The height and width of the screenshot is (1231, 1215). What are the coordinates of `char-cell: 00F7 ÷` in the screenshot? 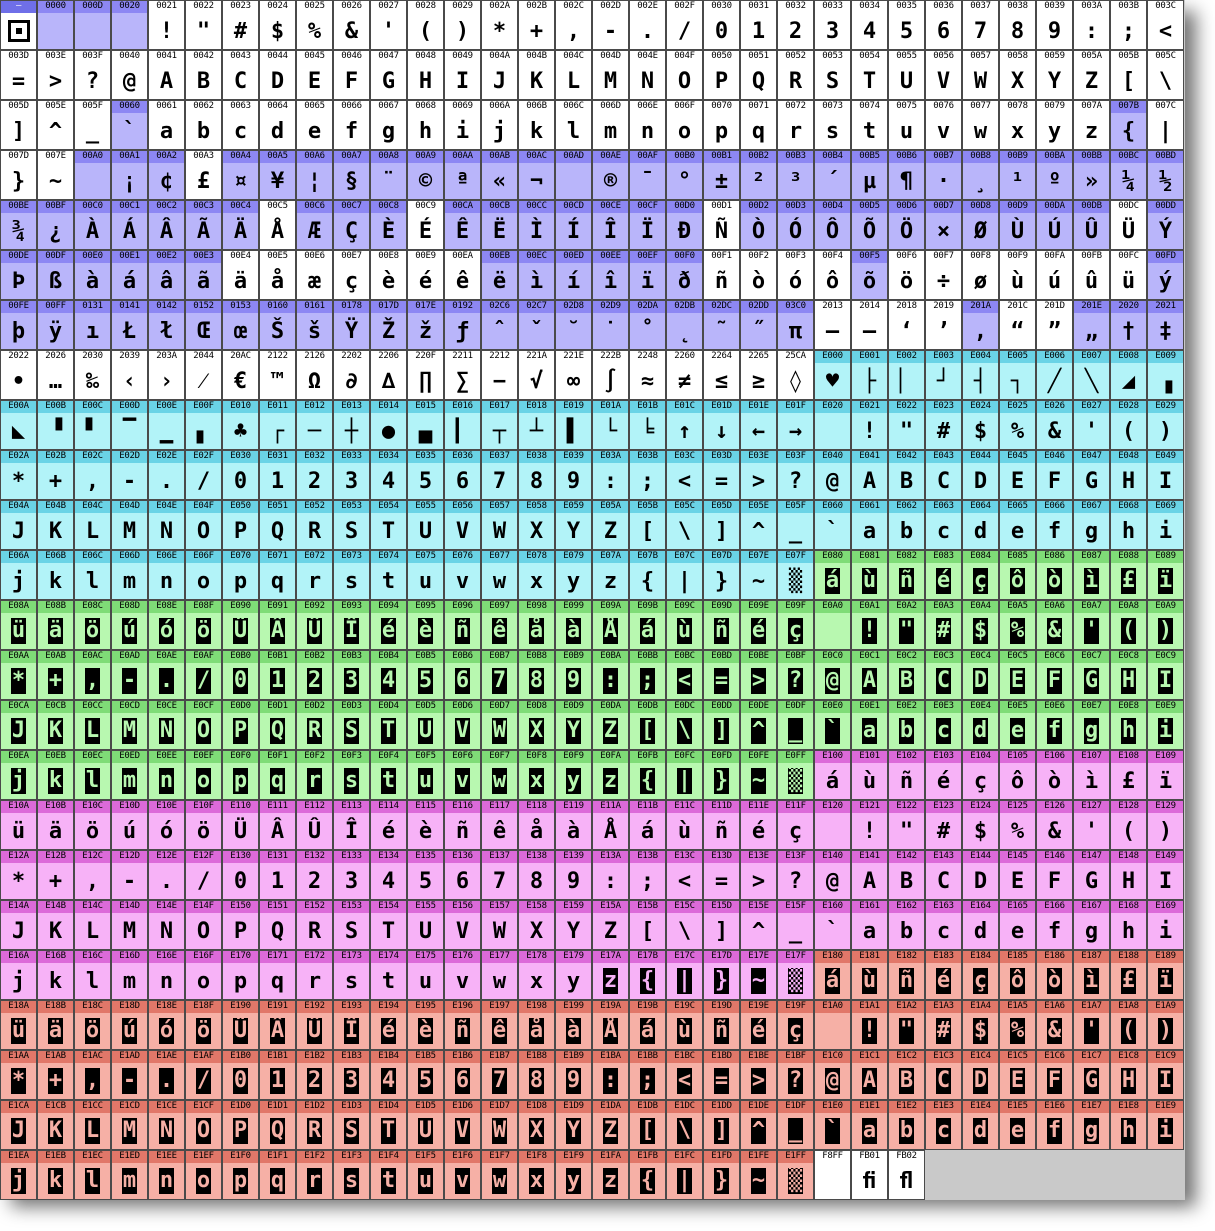 It's located at (943, 275).